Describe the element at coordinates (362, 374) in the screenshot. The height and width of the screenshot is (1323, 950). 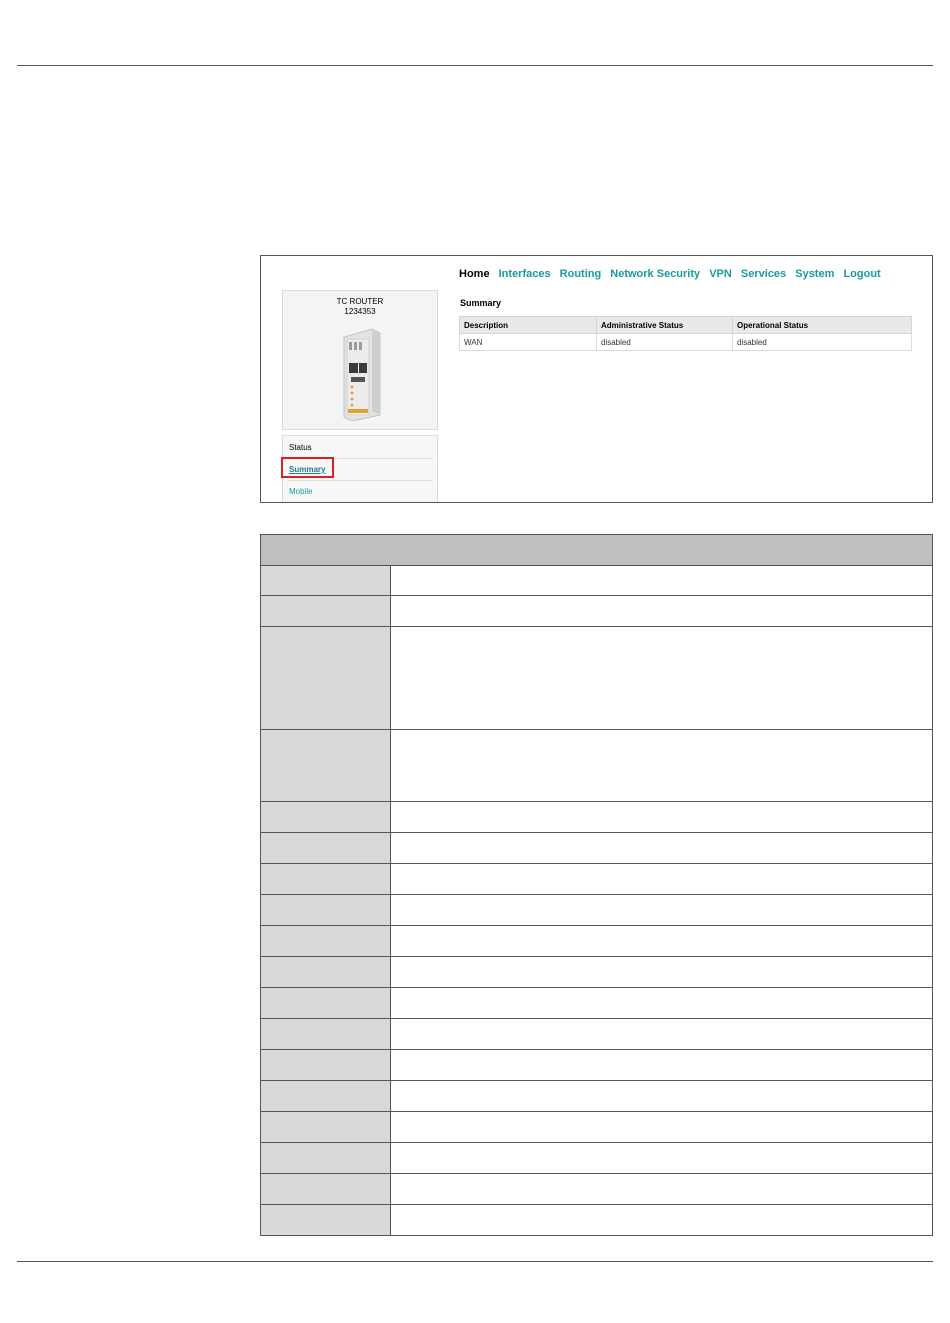
I see `router-device-image` at that location.